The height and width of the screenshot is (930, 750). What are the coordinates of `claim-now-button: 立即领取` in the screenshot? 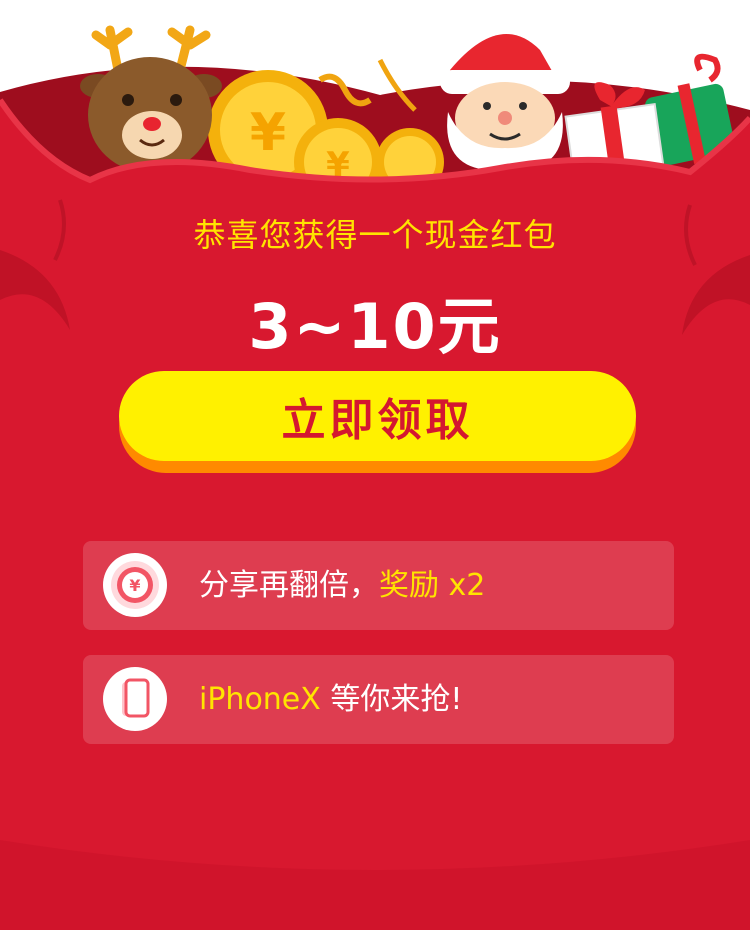 It's located at (377, 422).